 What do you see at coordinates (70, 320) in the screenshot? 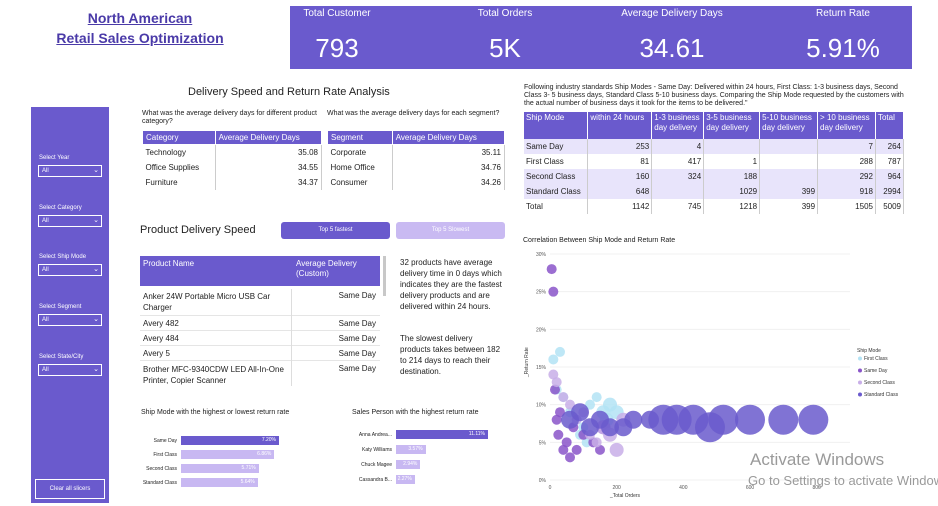
I see `slicer-segment-dropdown: All ⌄` at bounding box center [70, 320].